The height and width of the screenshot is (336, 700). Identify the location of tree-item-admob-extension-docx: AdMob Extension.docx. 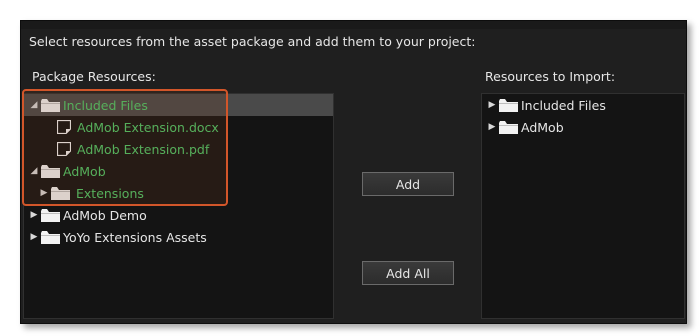
(178, 127).